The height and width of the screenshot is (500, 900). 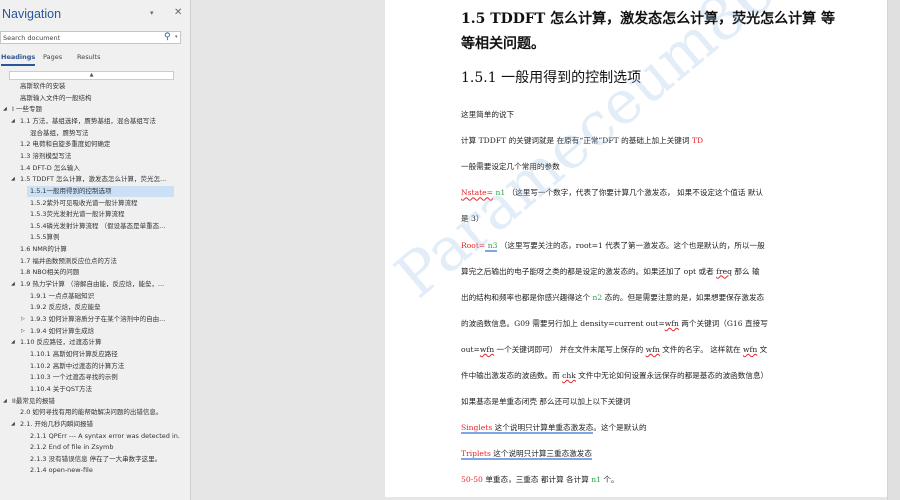 I want to click on heading-item: 1.7 福井函数预测反应位点的方法, so click(x=90, y=261).